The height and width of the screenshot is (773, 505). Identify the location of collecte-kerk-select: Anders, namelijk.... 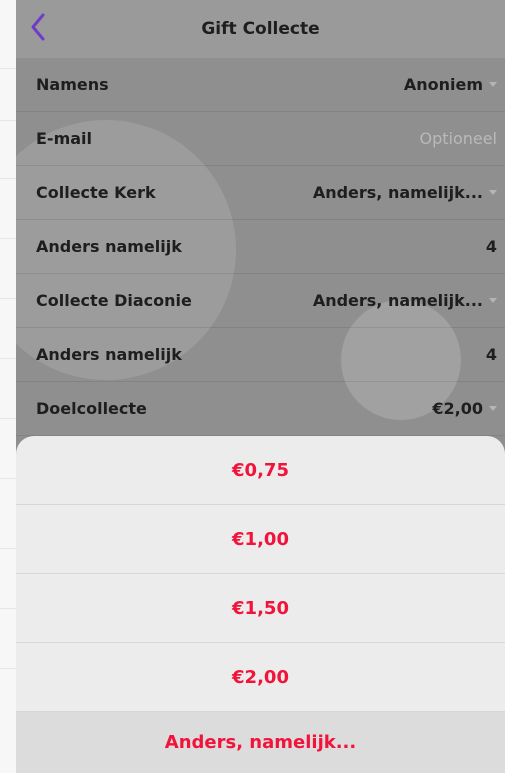
(405, 192).